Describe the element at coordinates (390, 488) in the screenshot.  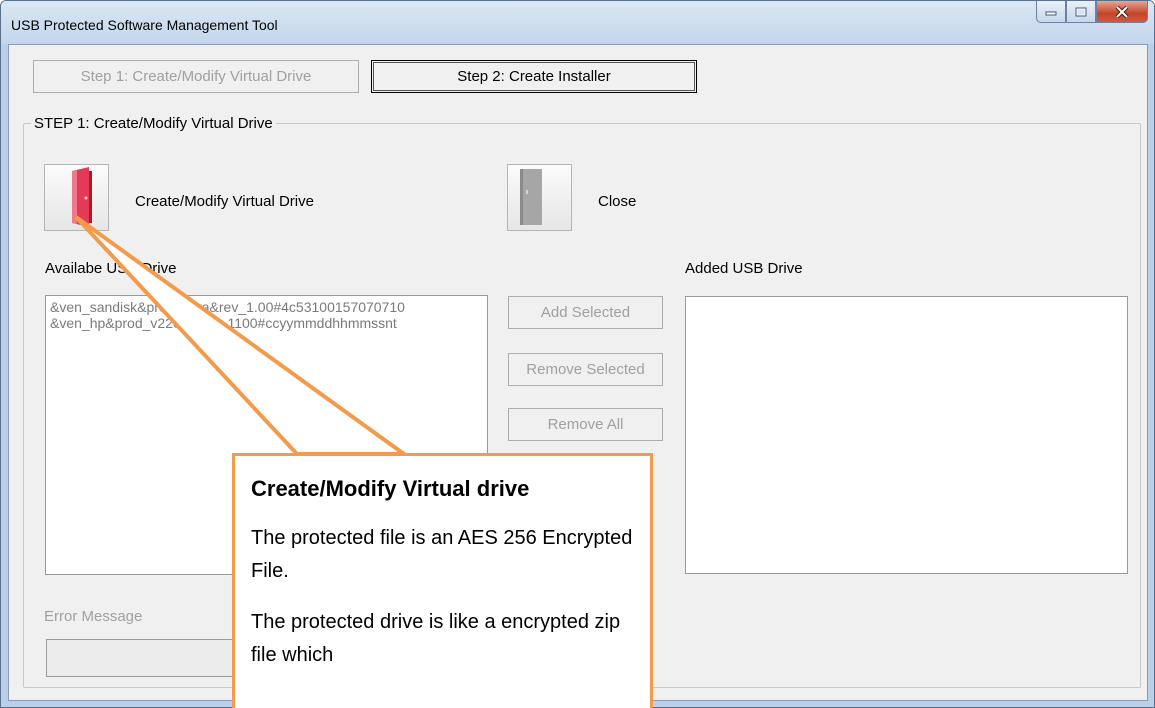
I see `callout-title: Create/Modify Virtual drive` at that location.